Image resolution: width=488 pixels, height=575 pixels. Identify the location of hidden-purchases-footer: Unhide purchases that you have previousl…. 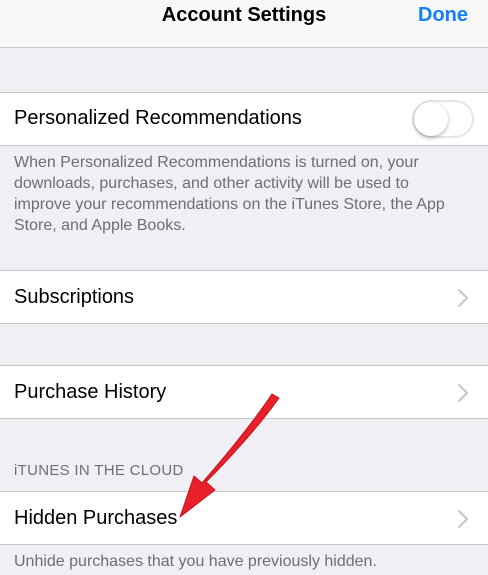
(195, 561).